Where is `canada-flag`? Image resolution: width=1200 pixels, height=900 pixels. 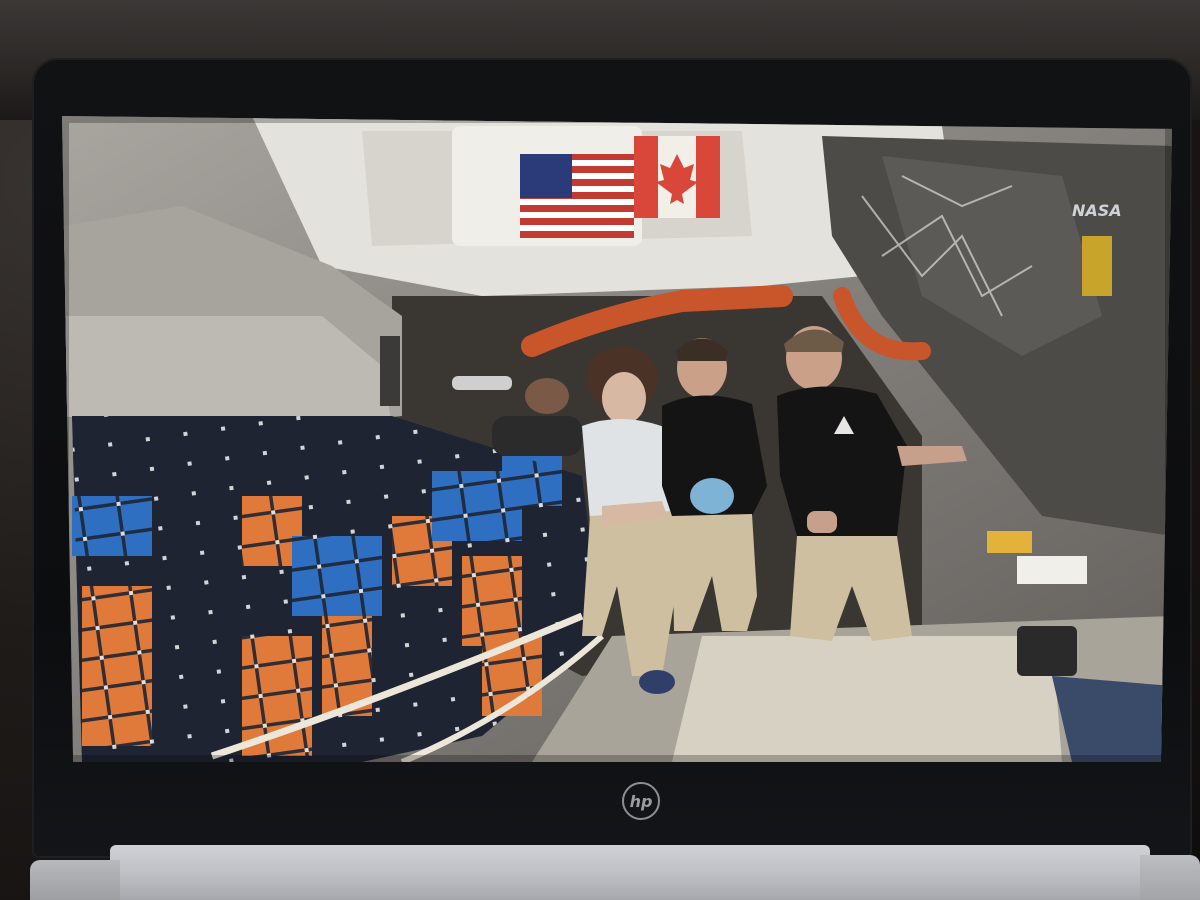 canada-flag is located at coordinates (677, 177).